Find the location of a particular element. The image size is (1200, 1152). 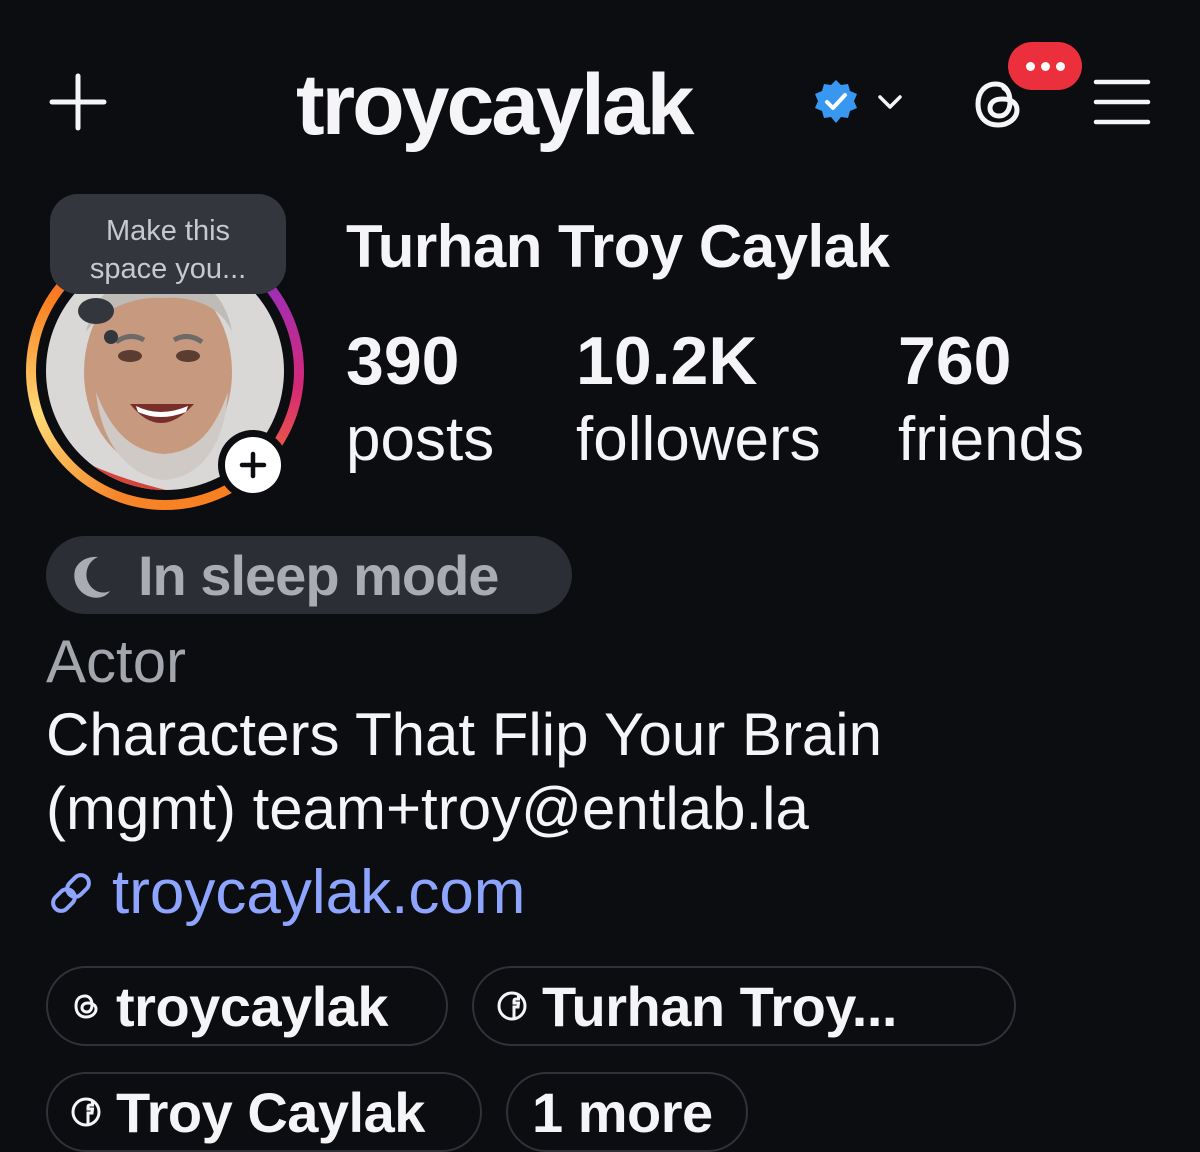

posts-label: posts is located at coordinates (420, 439).